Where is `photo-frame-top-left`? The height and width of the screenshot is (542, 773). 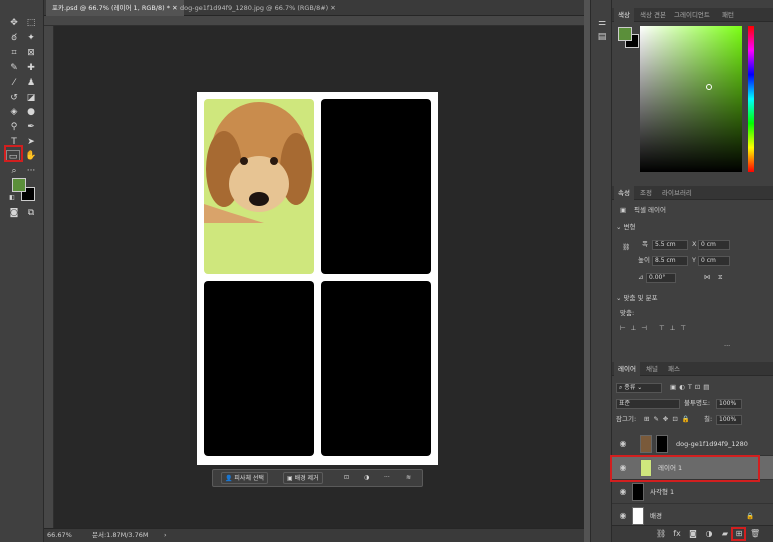
photo-frame-top-left is located at coordinates (259, 186).